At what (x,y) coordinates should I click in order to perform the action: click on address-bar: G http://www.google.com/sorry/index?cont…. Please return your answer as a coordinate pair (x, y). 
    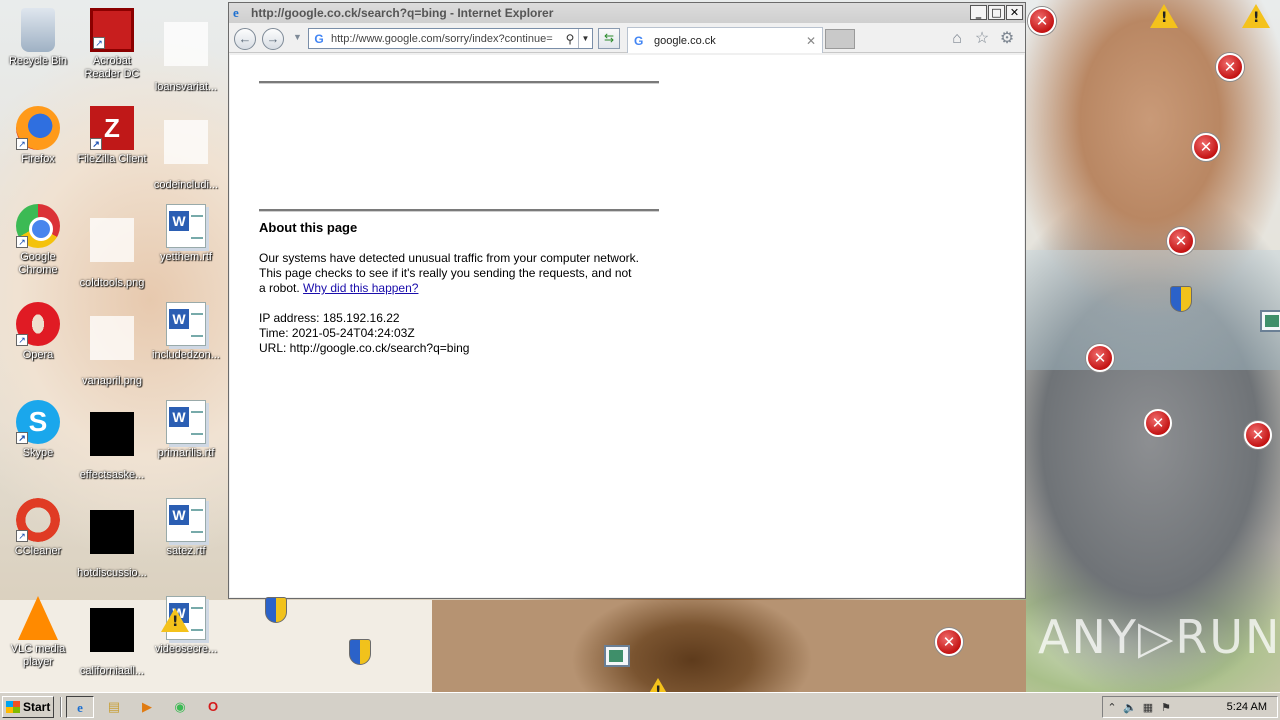
    Looking at the image, I should click on (450, 38).